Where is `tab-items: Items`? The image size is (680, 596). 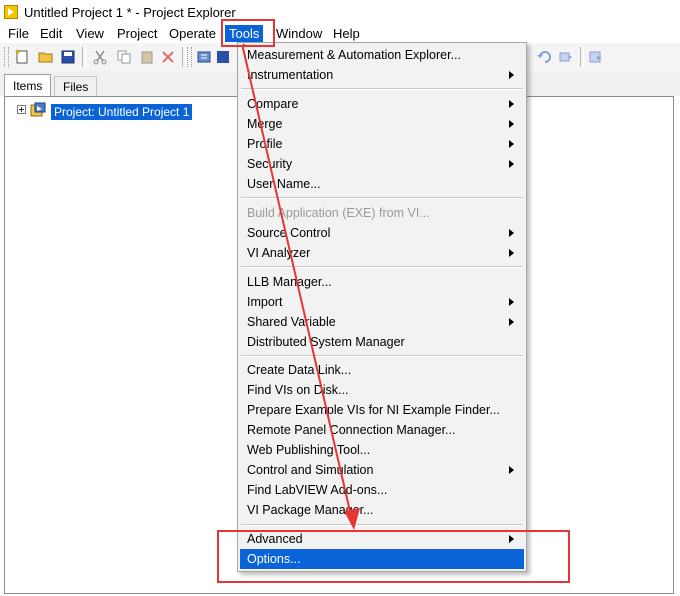
tab-items: Items is located at coordinates (28, 85).